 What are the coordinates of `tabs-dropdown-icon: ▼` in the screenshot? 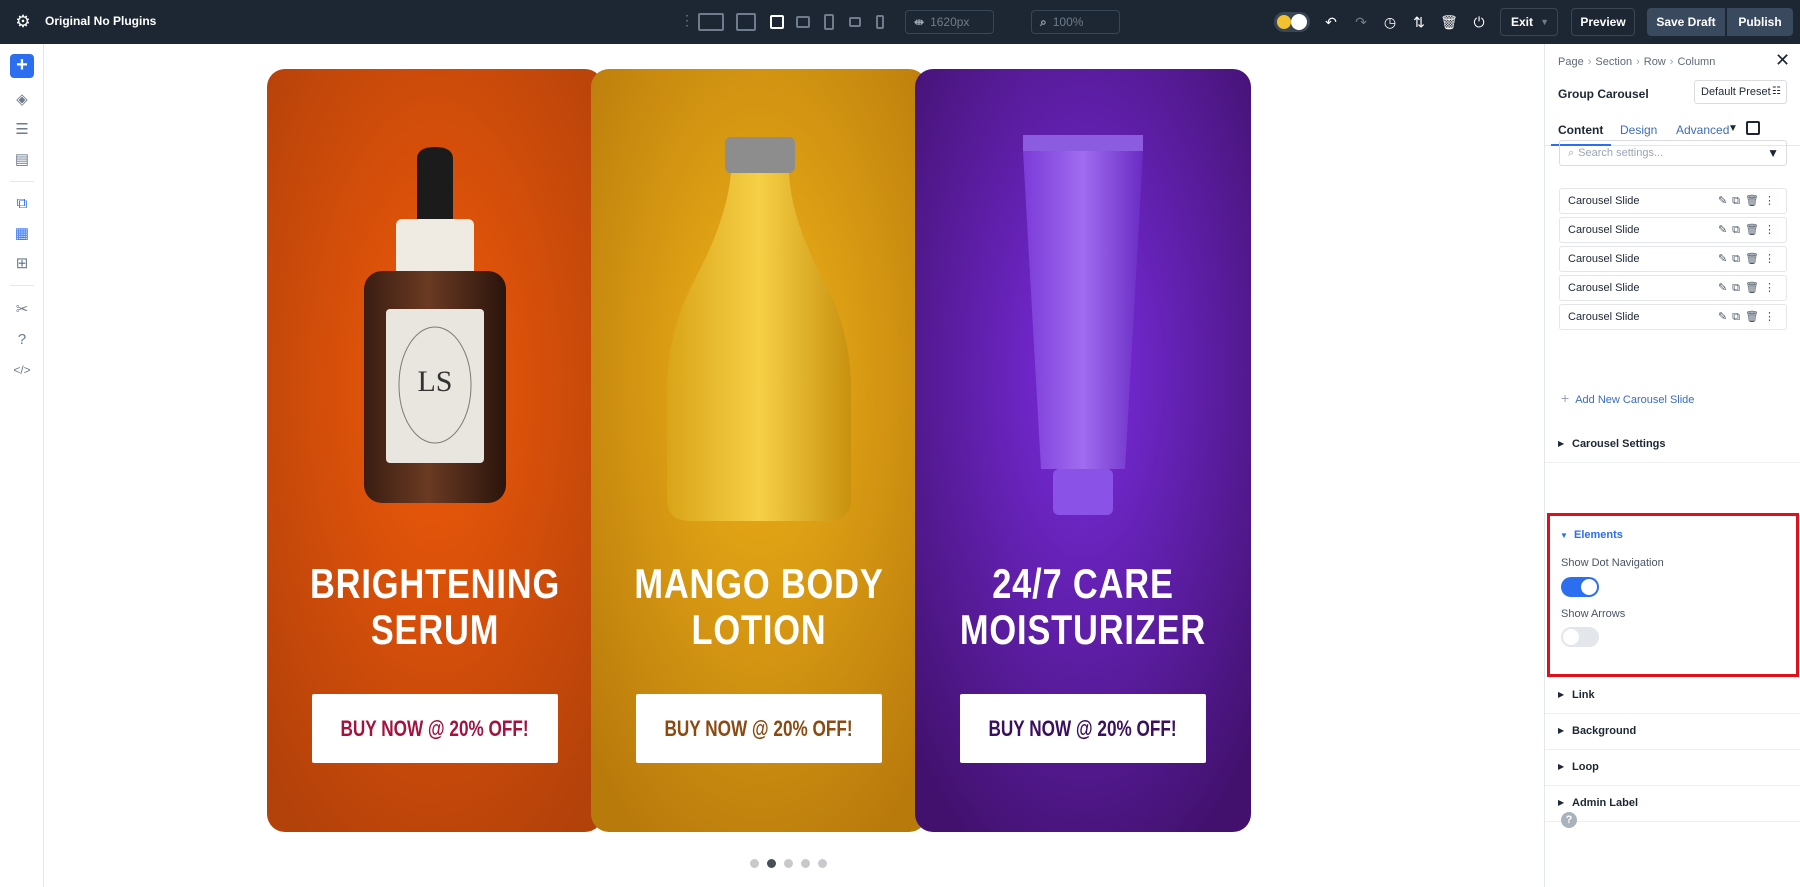 It's located at (1733, 128).